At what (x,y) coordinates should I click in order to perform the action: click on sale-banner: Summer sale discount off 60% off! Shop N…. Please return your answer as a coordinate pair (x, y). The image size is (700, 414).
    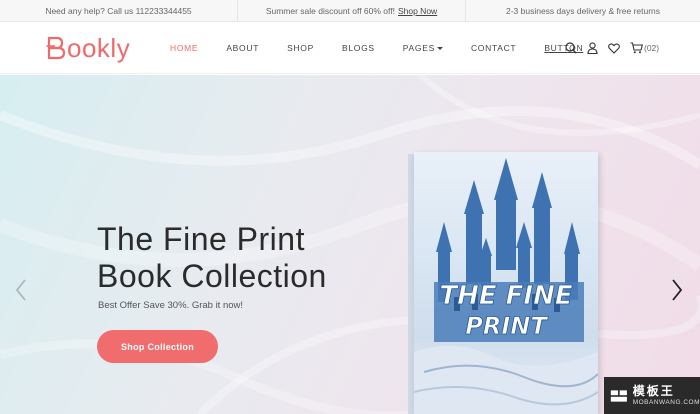
    Looking at the image, I should click on (352, 10).